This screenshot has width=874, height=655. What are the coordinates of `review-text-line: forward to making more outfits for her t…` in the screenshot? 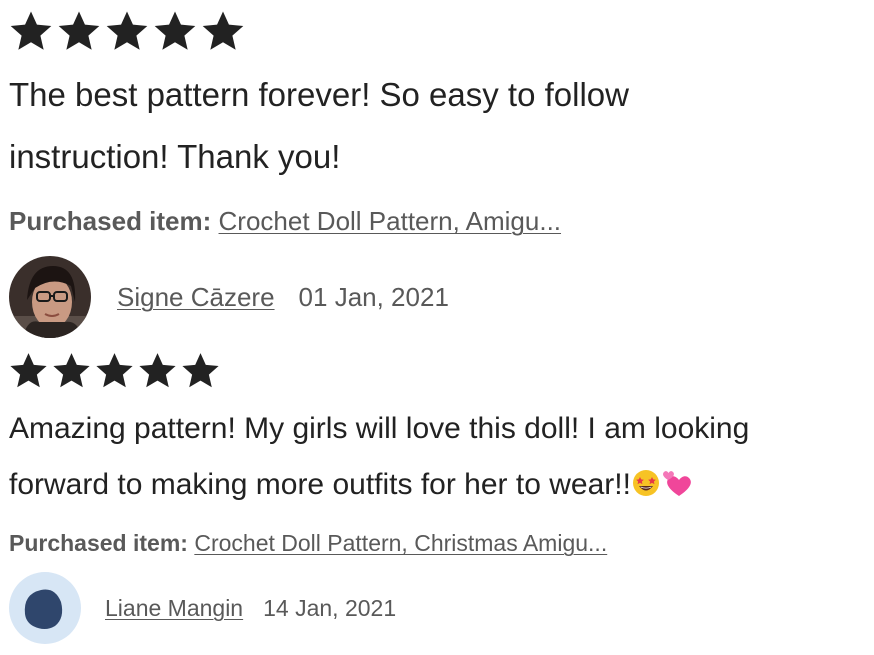 It's located at (320, 484).